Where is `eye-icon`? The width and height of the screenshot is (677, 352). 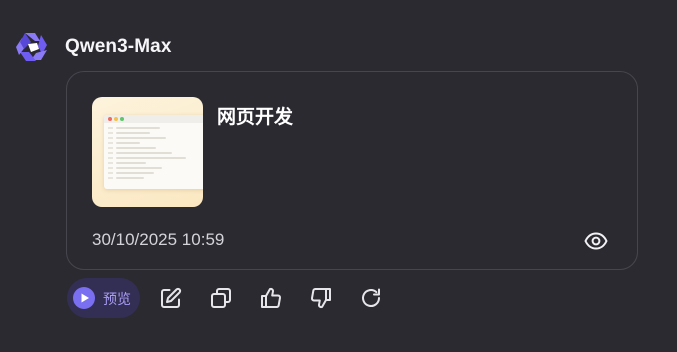 eye-icon is located at coordinates (596, 241).